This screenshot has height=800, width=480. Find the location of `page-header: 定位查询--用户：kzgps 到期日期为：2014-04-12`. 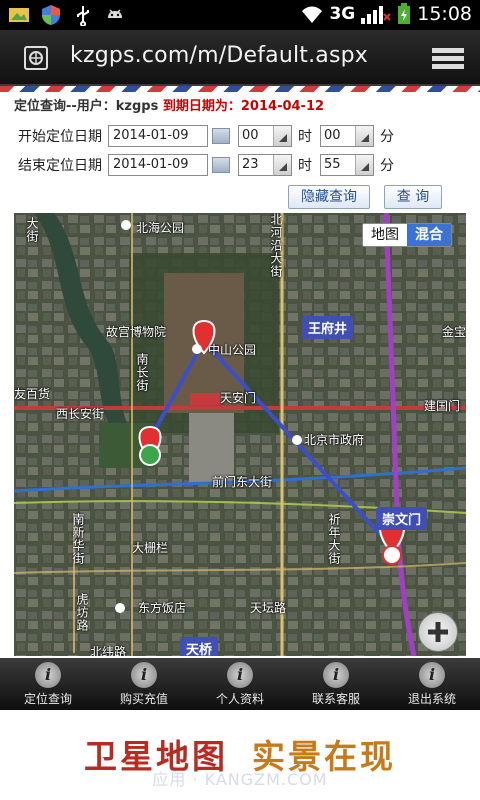

page-header: 定位查询--用户：kzgps 到期日期为：2014-04-12 is located at coordinates (169, 104).